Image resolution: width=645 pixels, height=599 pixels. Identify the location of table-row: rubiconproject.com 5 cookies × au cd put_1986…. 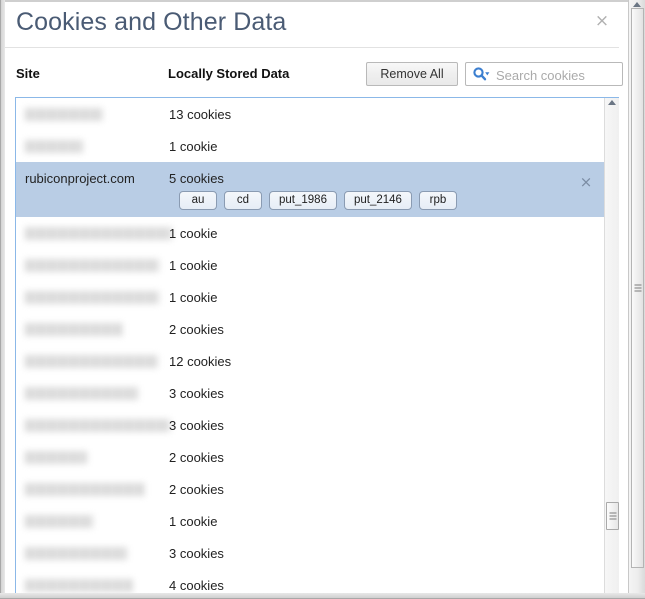
(310, 189).